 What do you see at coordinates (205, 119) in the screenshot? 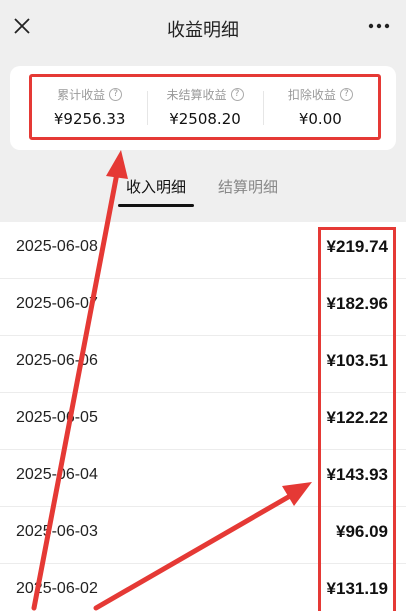
I see `stat-value: ¥2508.20` at bounding box center [205, 119].